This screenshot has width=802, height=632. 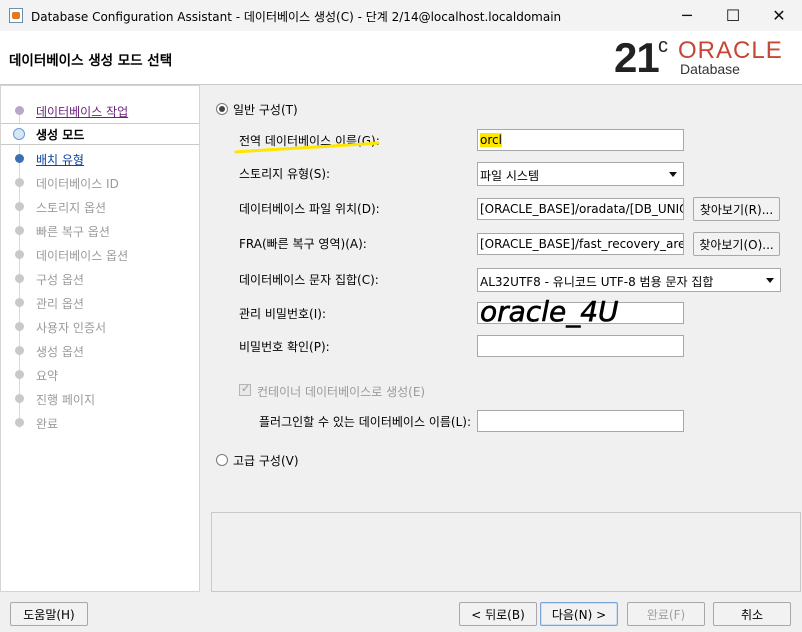 I want to click on step-label: 배치 유형, so click(x=60, y=160).